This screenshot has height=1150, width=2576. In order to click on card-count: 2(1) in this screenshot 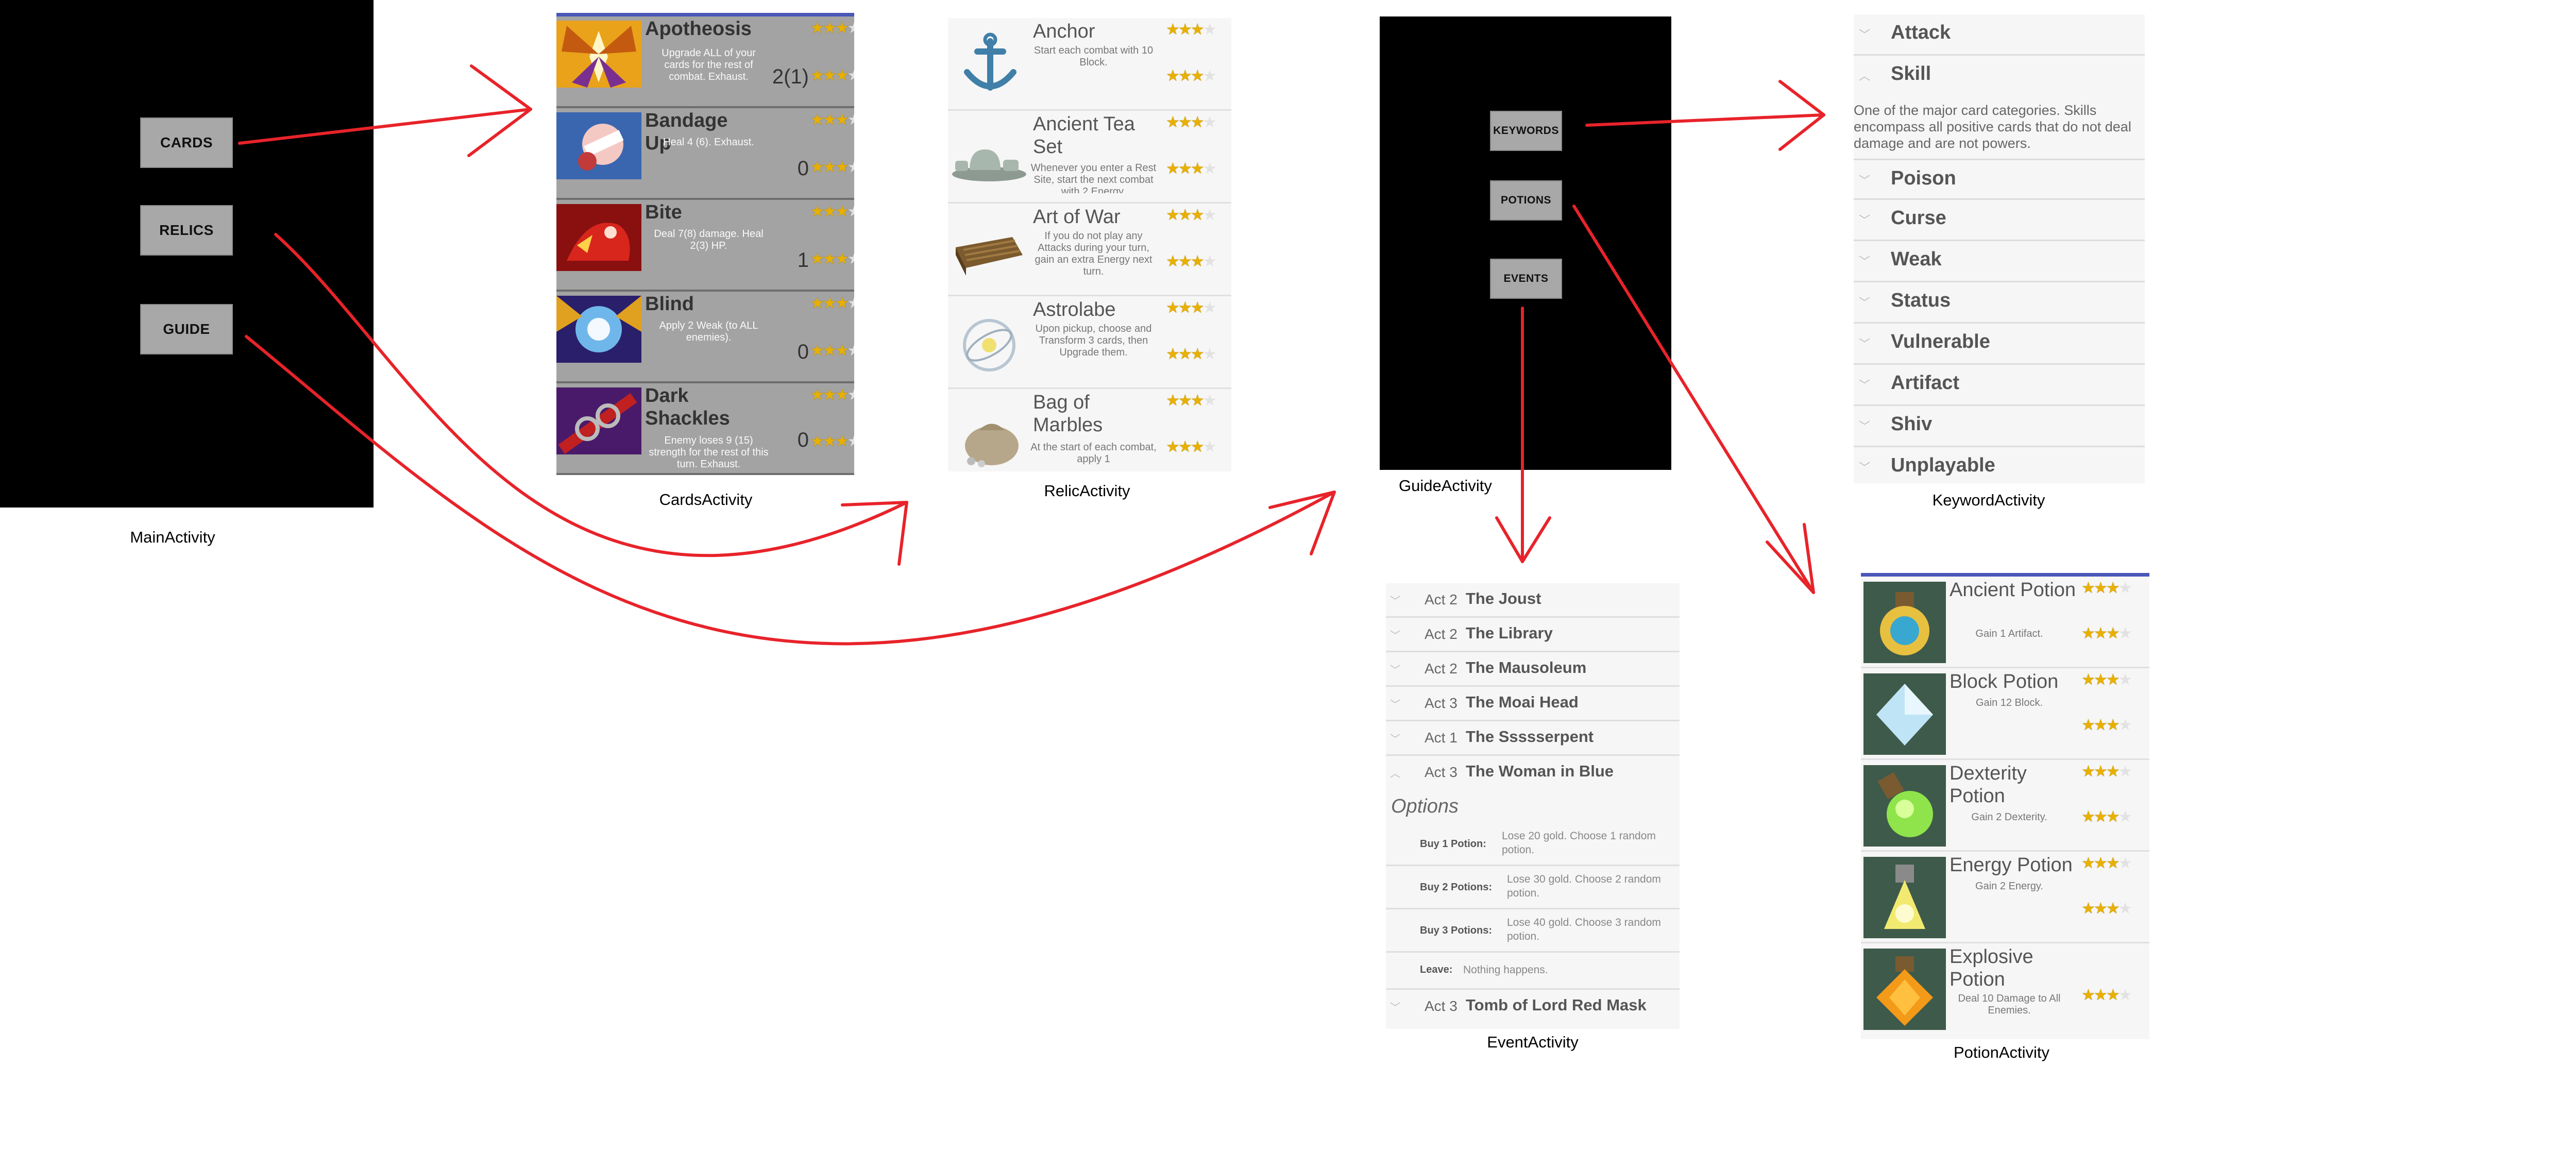, I will do `click(790, 76)`.